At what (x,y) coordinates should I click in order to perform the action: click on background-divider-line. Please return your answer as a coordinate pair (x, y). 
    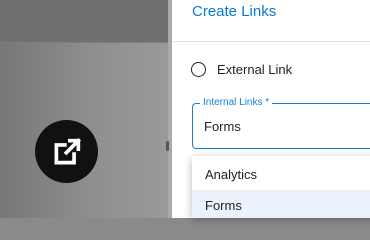
    Looking at the image, I should click on (86, 42).